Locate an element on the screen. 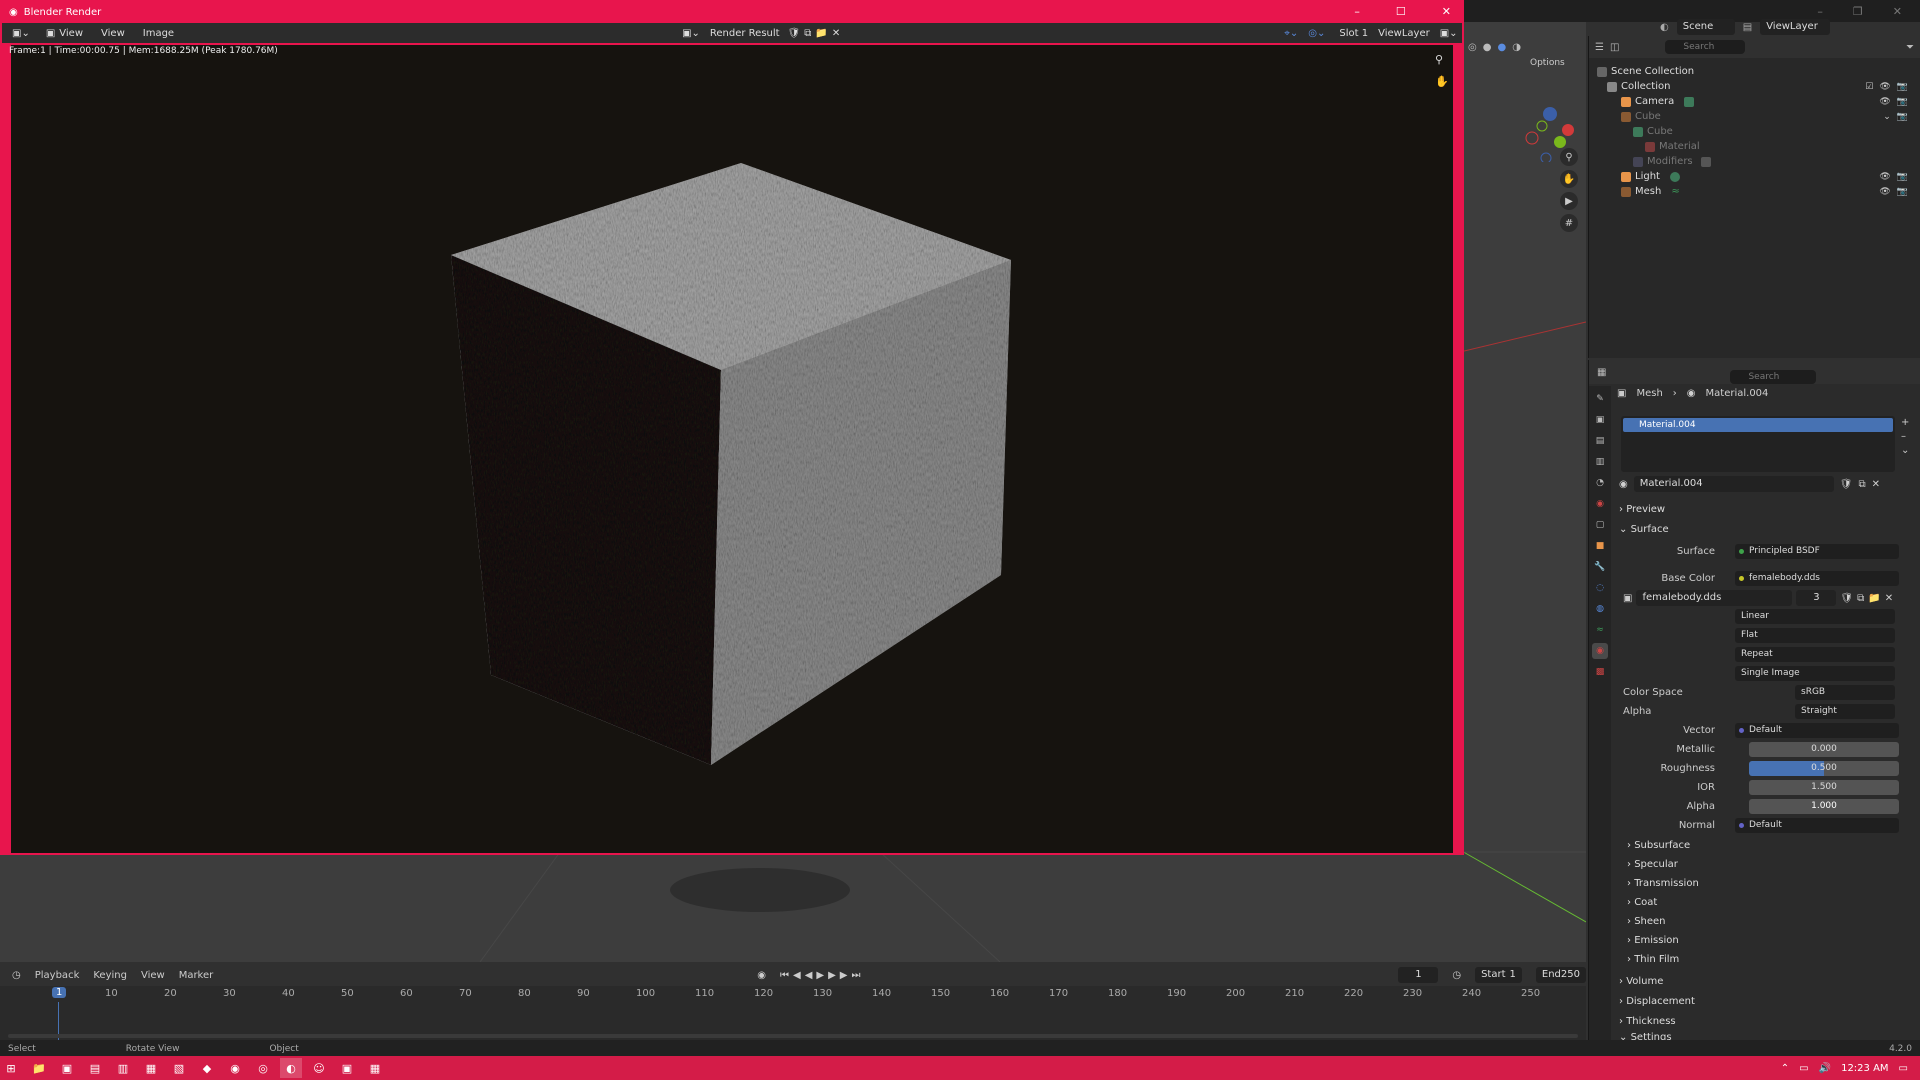  start-icon: ⊞ is located at coordinates (11, 1068).